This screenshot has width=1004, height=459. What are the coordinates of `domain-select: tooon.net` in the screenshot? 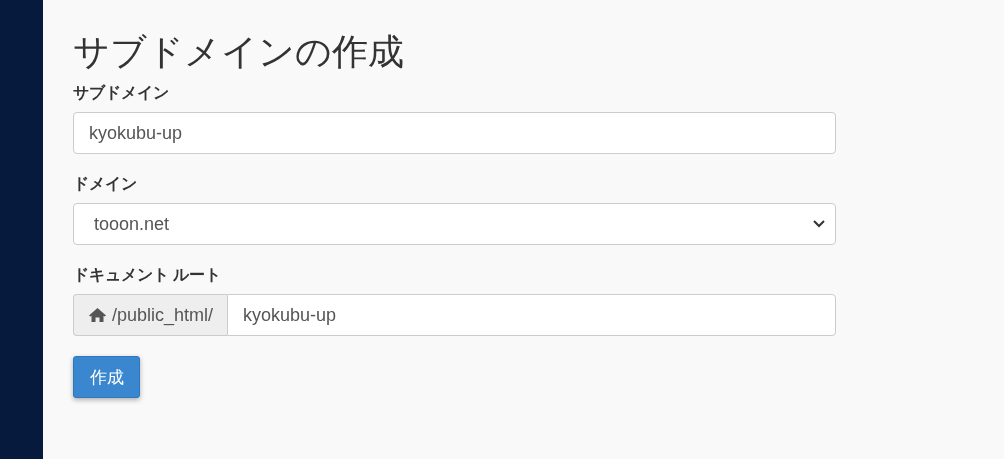 It's located at (454, 224).